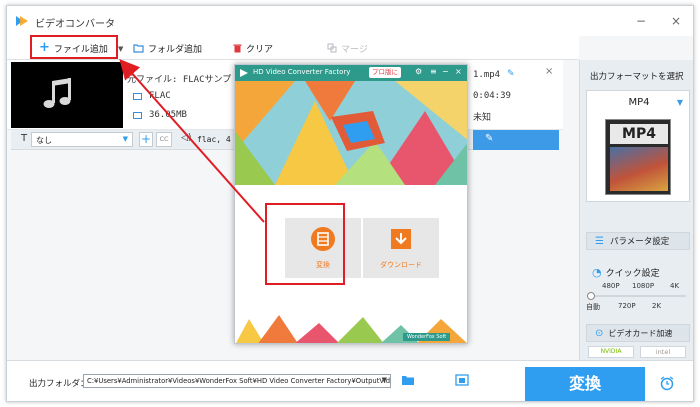  What do you see at coordinates (489, 138) in the screenshot?
I see `edit-icon: ✎` at bounding box center [489, 138].